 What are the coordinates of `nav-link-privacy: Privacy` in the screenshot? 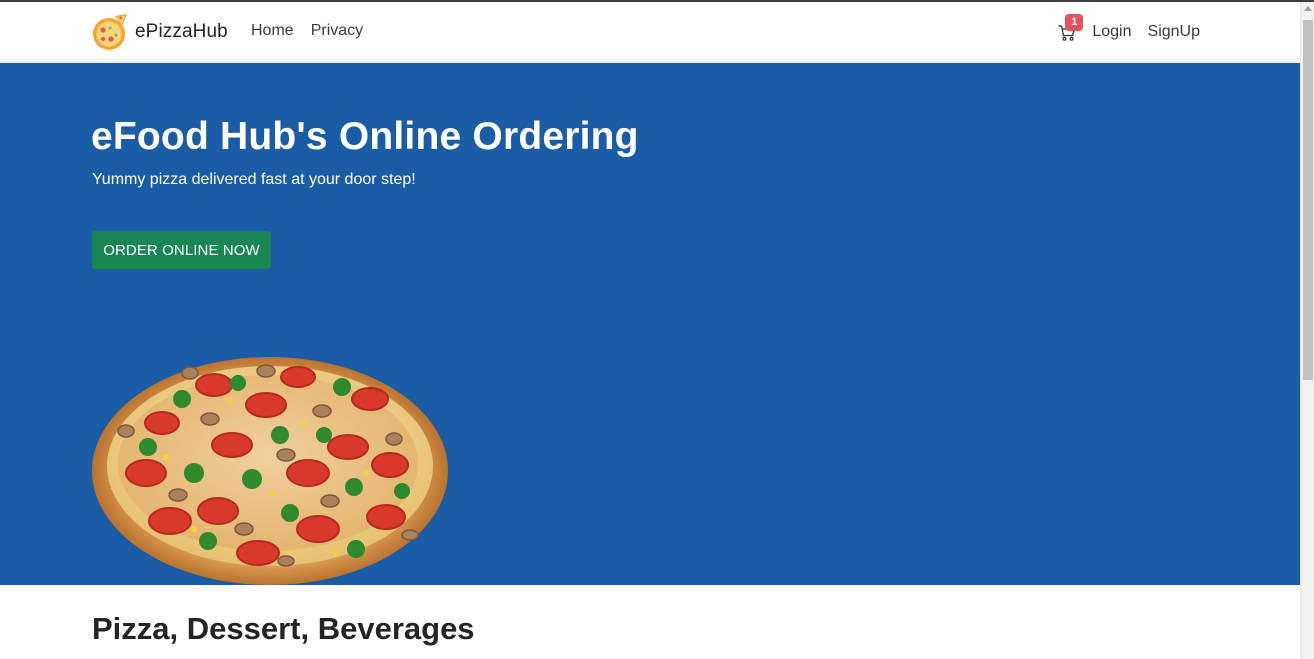 It's located at (337, 31).